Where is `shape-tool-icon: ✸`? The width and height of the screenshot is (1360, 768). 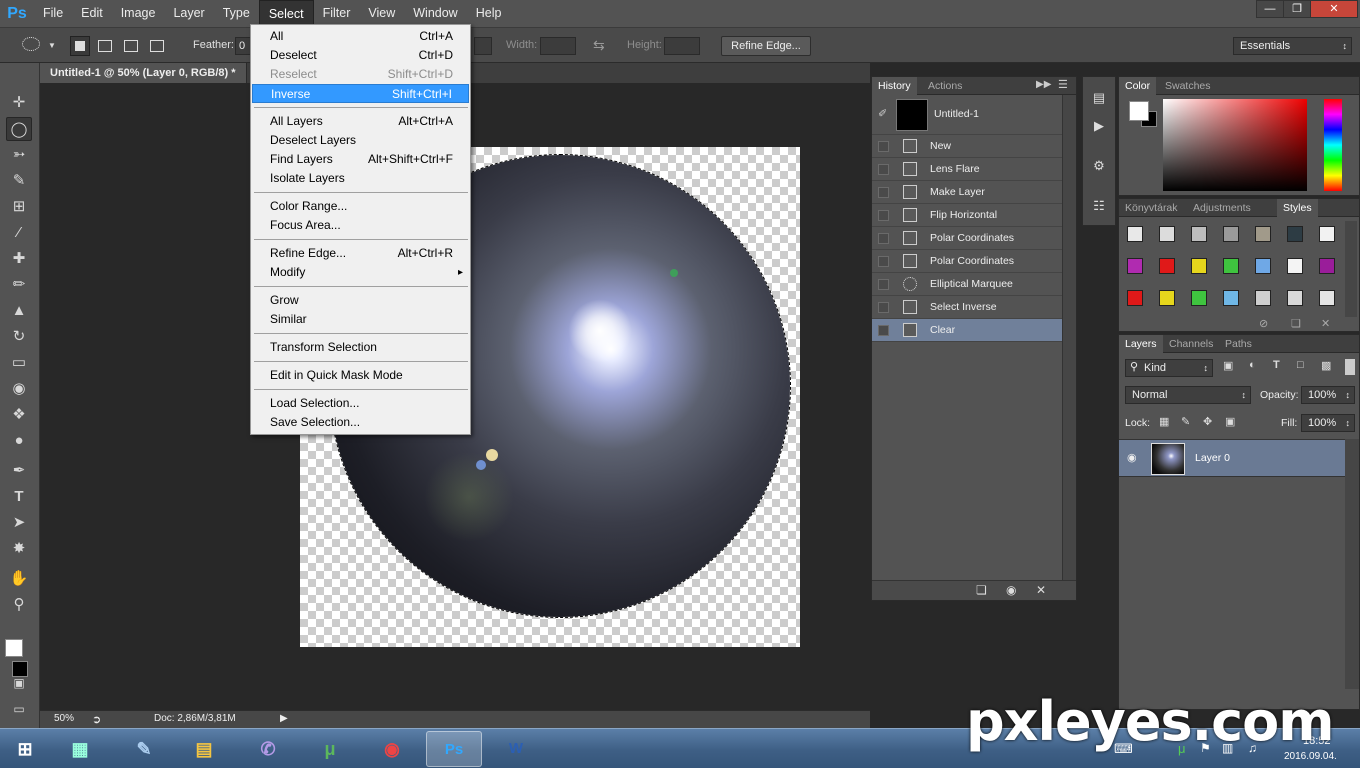
shape-tool-icon: ✸ is located at coordinates (19, 549).